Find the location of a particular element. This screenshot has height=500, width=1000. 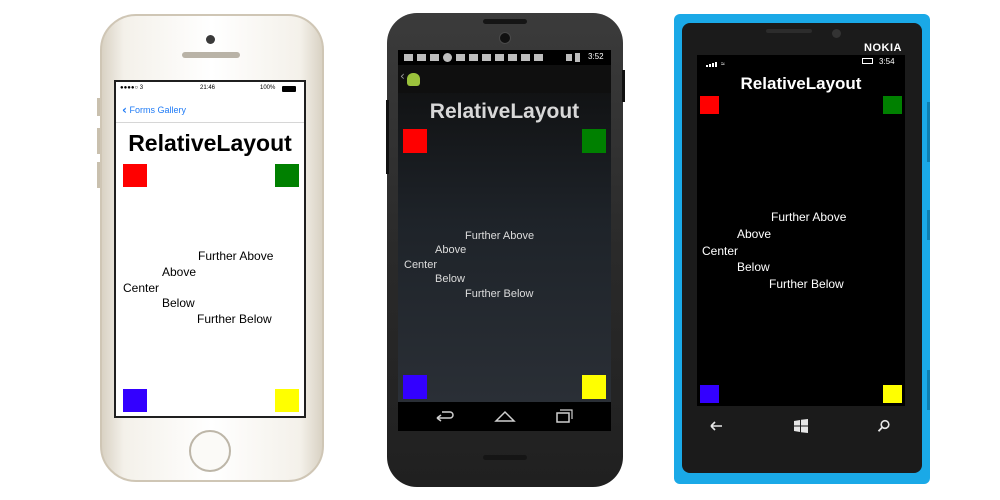

message-icon is located at coordinates (408, 57).